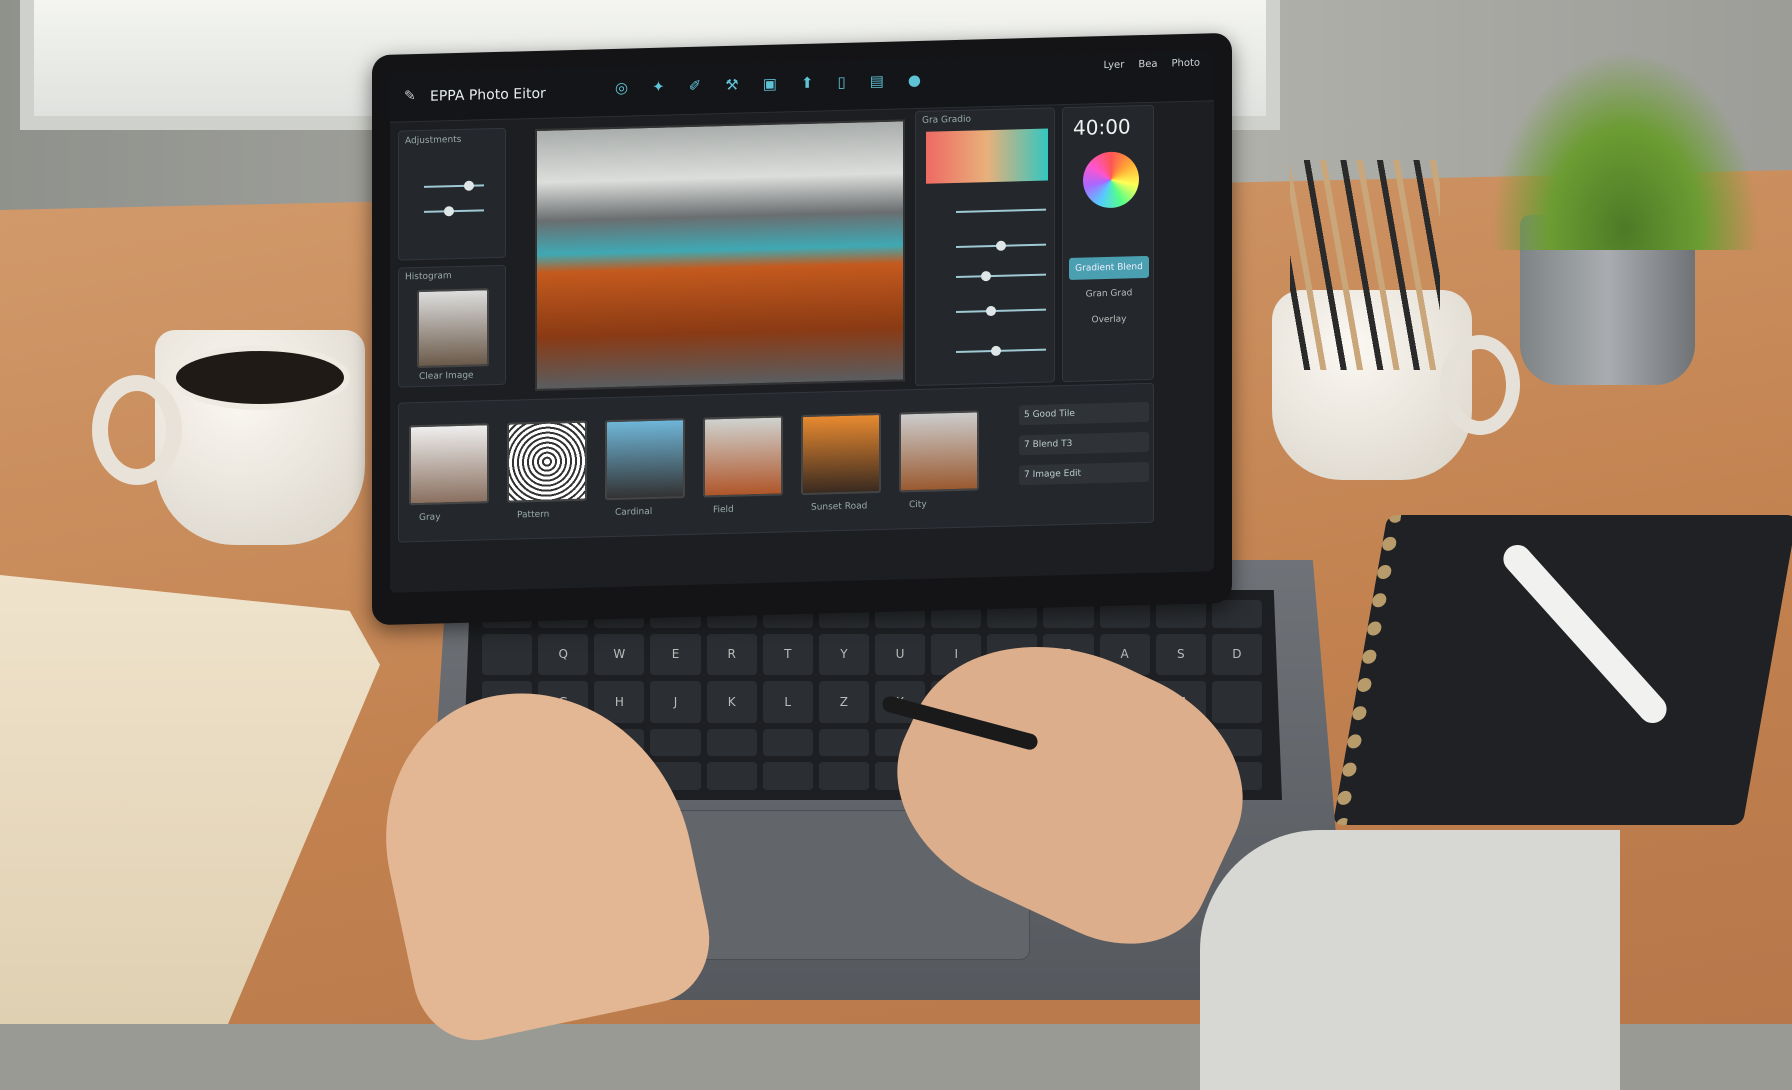 This screenshot has height=1090, width=1792. What do you see at coordinates (137, 430) in the screenshot?
I see `mug-handle` at bounding box center [137, 430].